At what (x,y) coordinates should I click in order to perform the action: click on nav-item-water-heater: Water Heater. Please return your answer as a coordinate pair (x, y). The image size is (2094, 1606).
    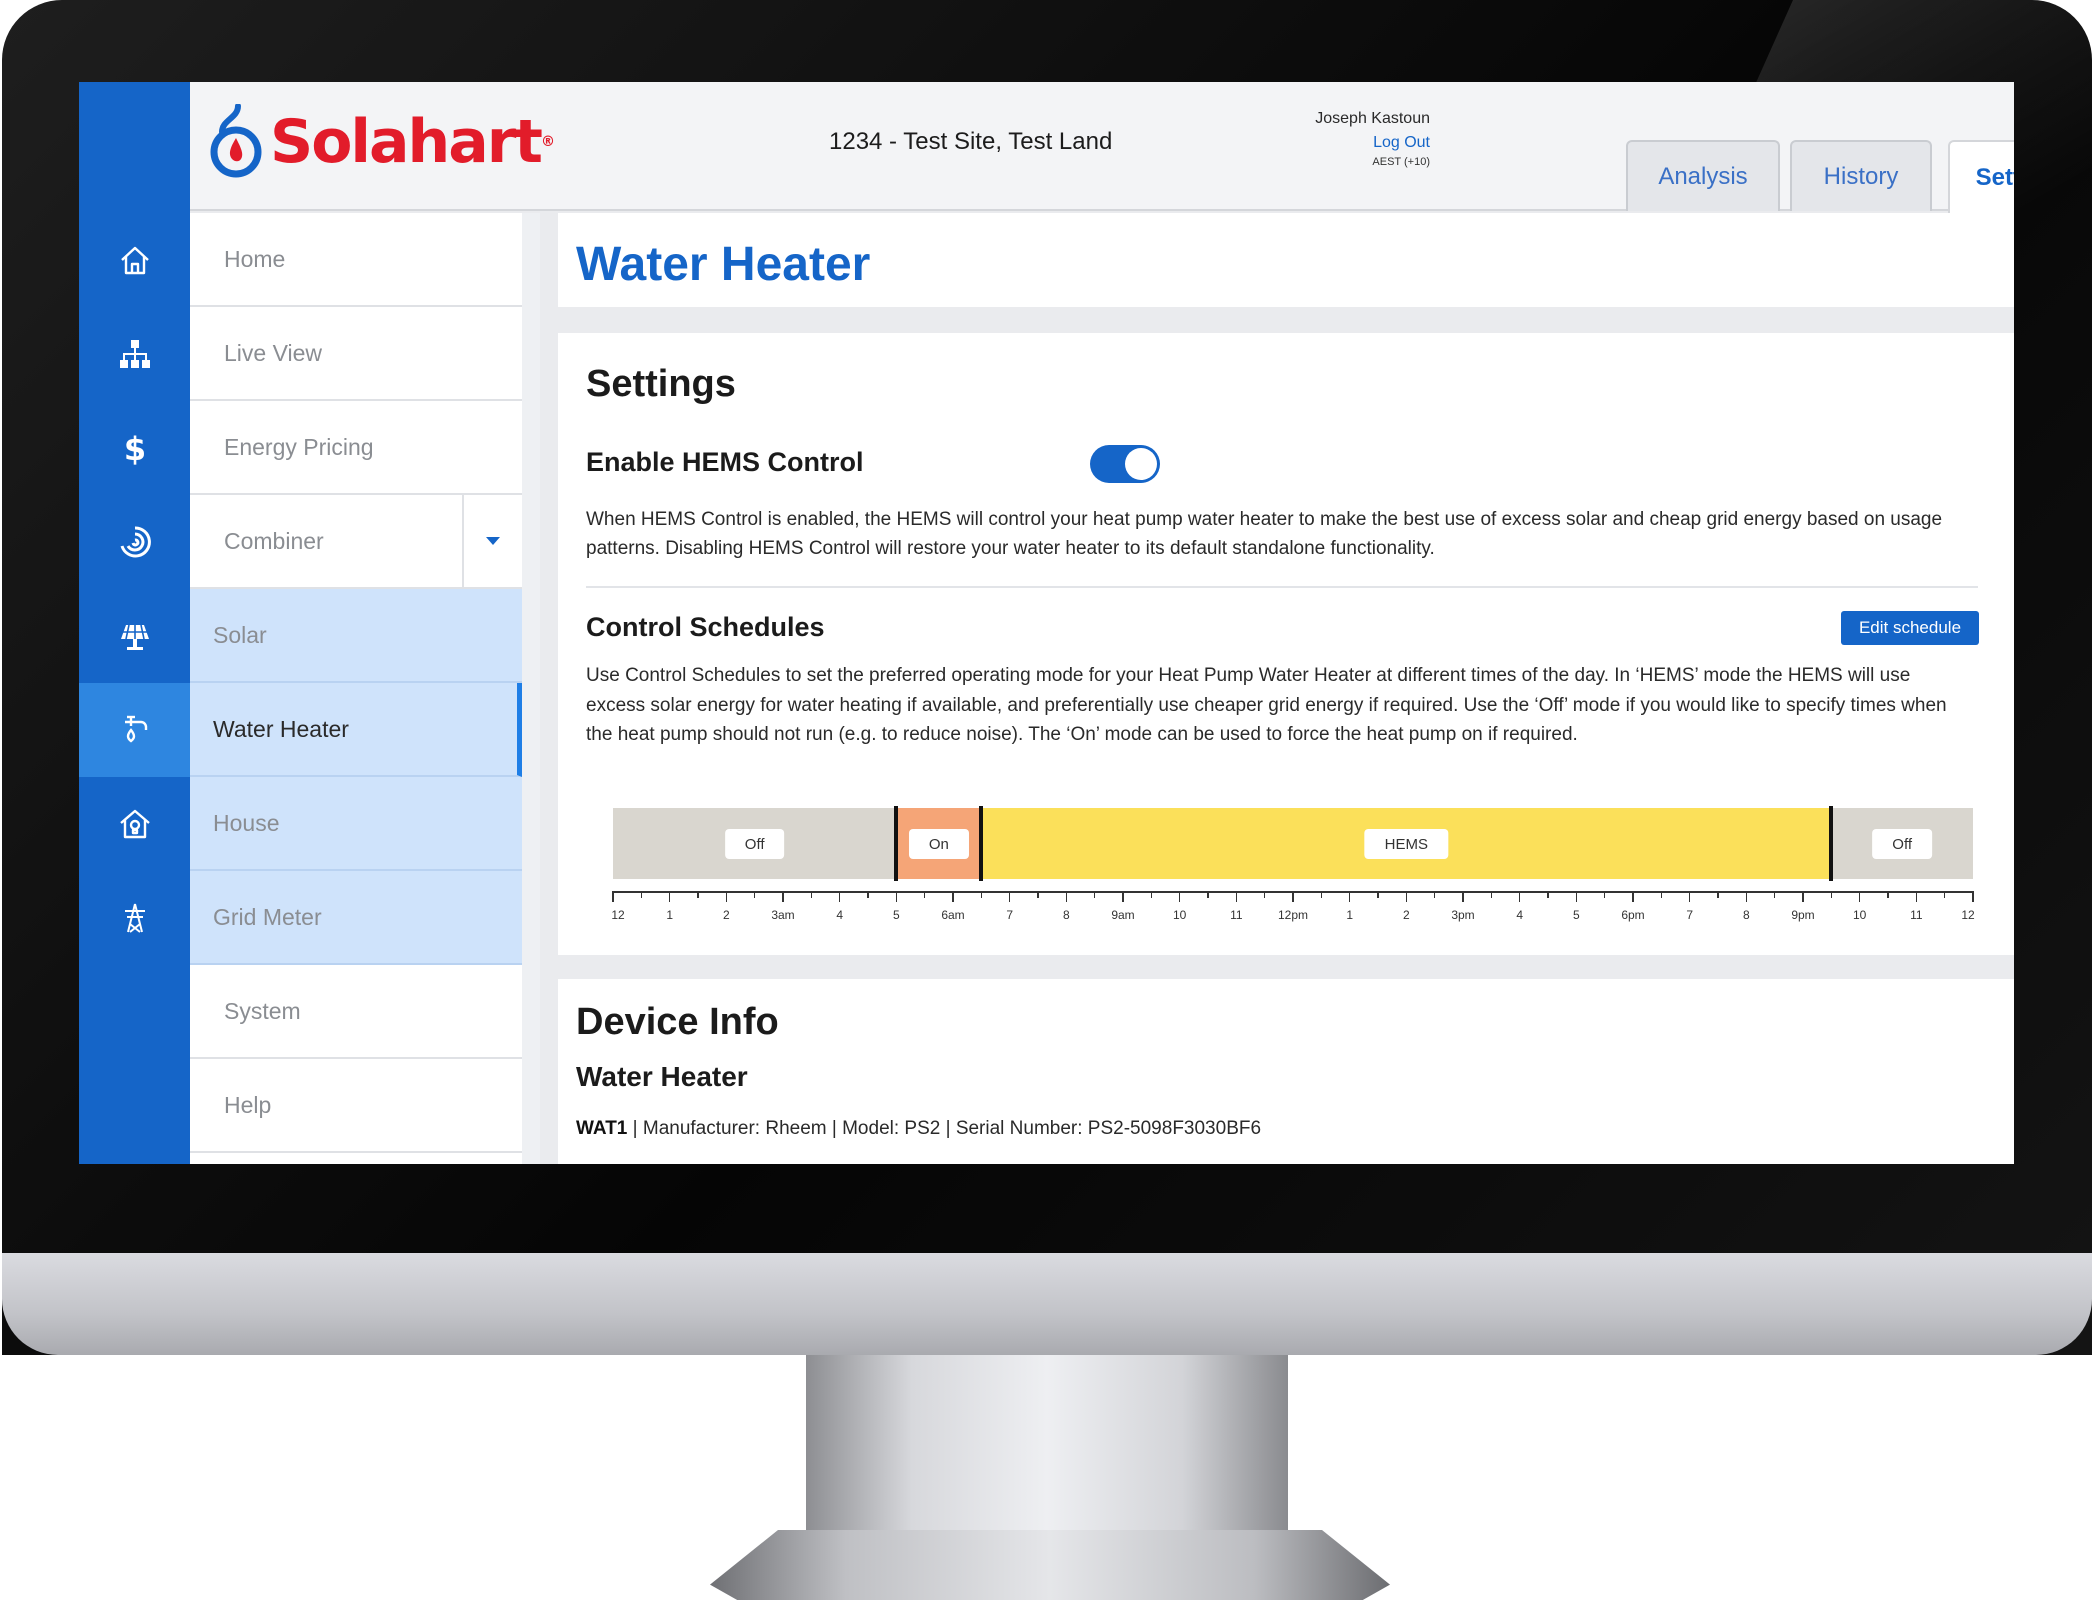
    Looking at the image, I should click on (356, 730).